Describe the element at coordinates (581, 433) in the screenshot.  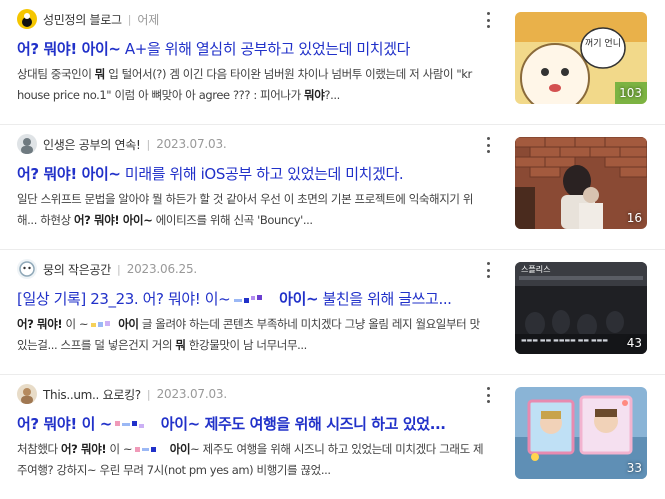
I see `result-thumbnail: 33` at that location.